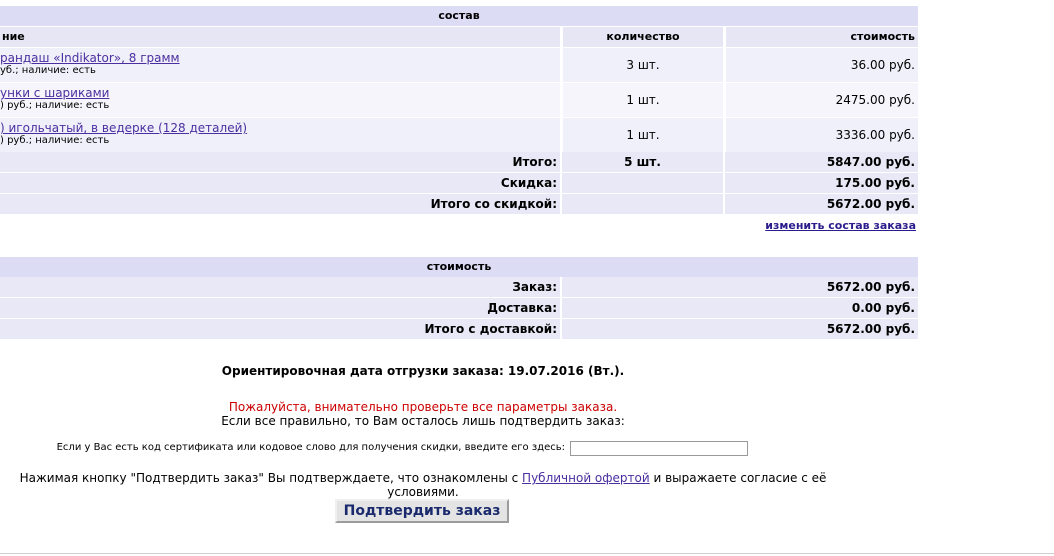 The image size is (1054, 556). Describe the element at coordinates (522, 308) in the screenshot. I see `delivery-label: Доставка:` at that location.